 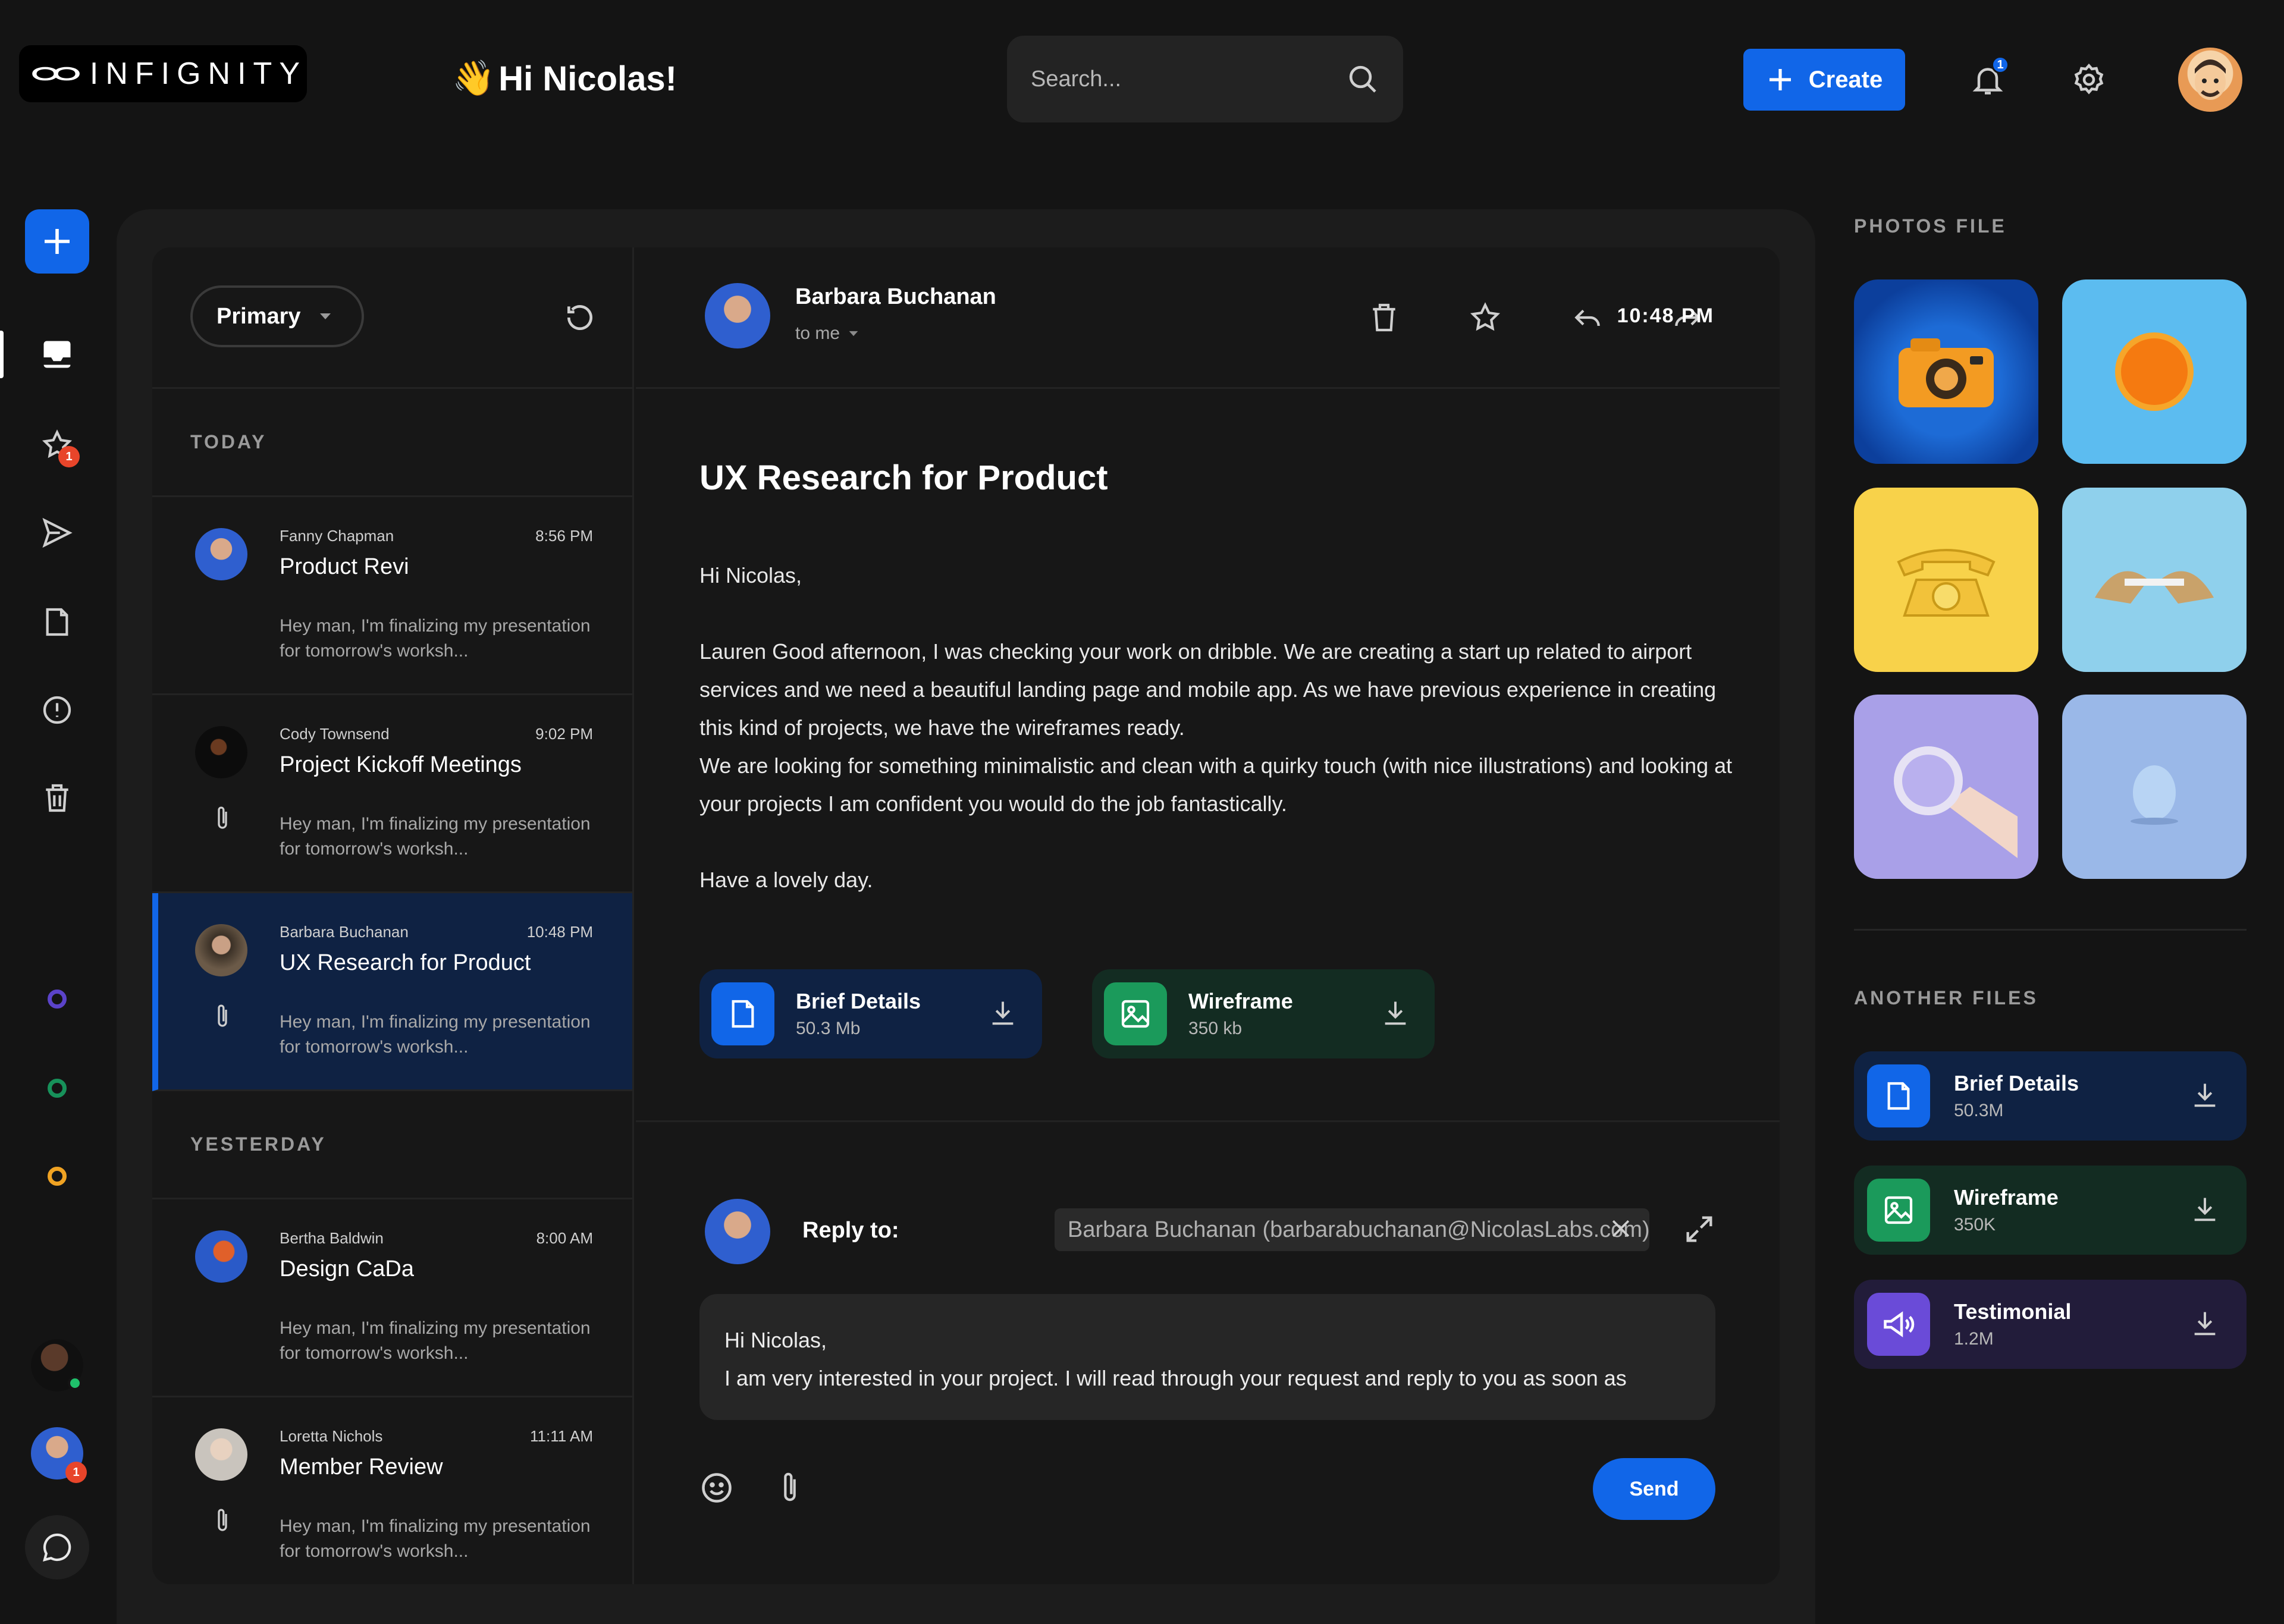 What do you see at coordinates (58, 999) in the screenshot?
I see `label-dot-purple` at bounding box center [58, 999].